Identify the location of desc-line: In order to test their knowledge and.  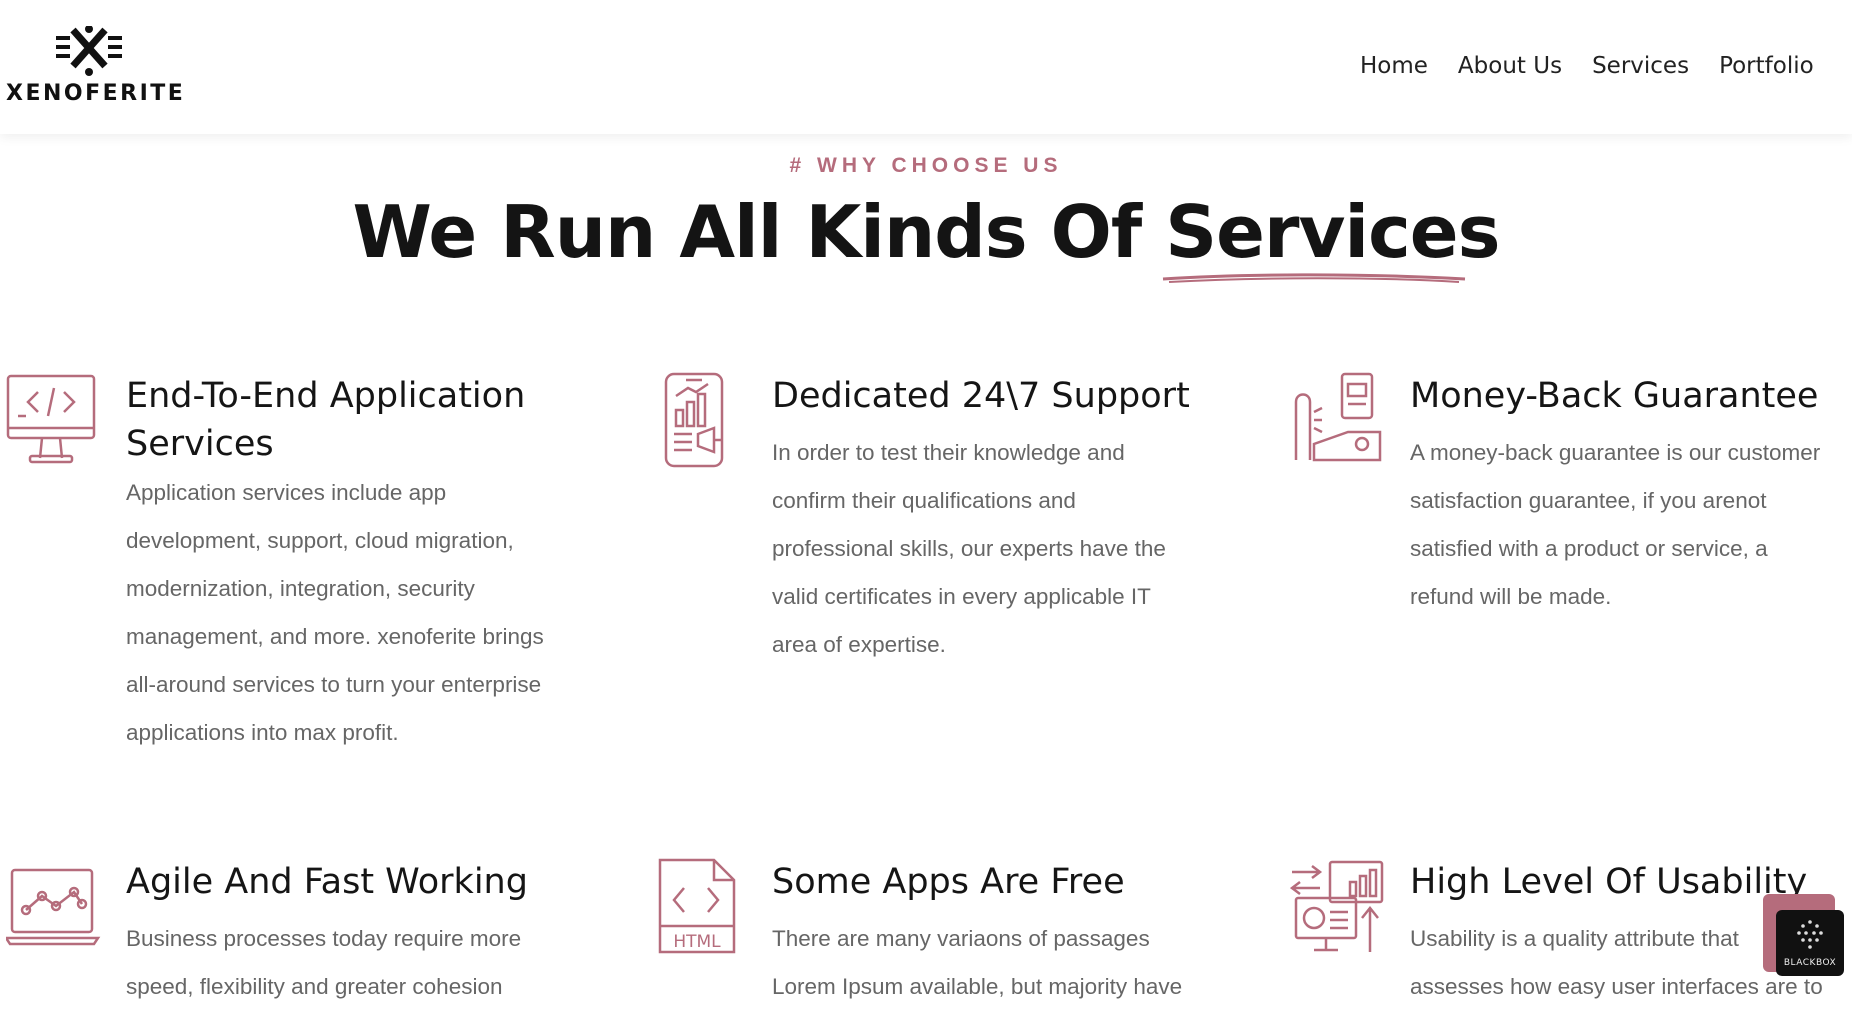
(948, 452).